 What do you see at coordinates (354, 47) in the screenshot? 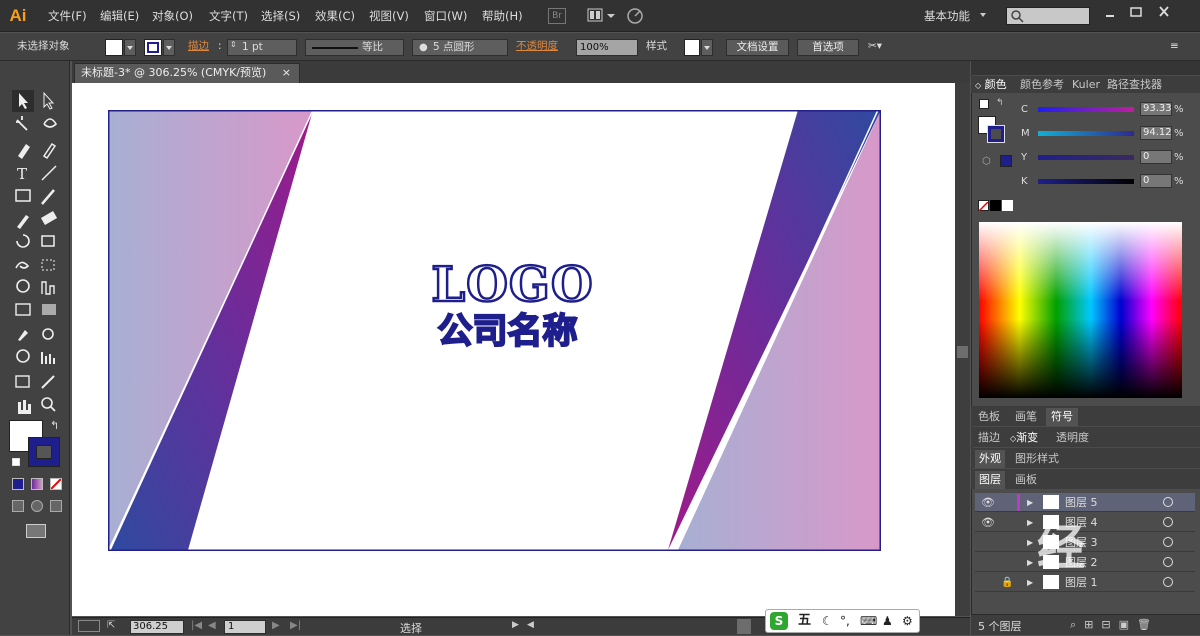
I see `stroke-profile-dropdown: 等比` at bounding box center [354, 47].